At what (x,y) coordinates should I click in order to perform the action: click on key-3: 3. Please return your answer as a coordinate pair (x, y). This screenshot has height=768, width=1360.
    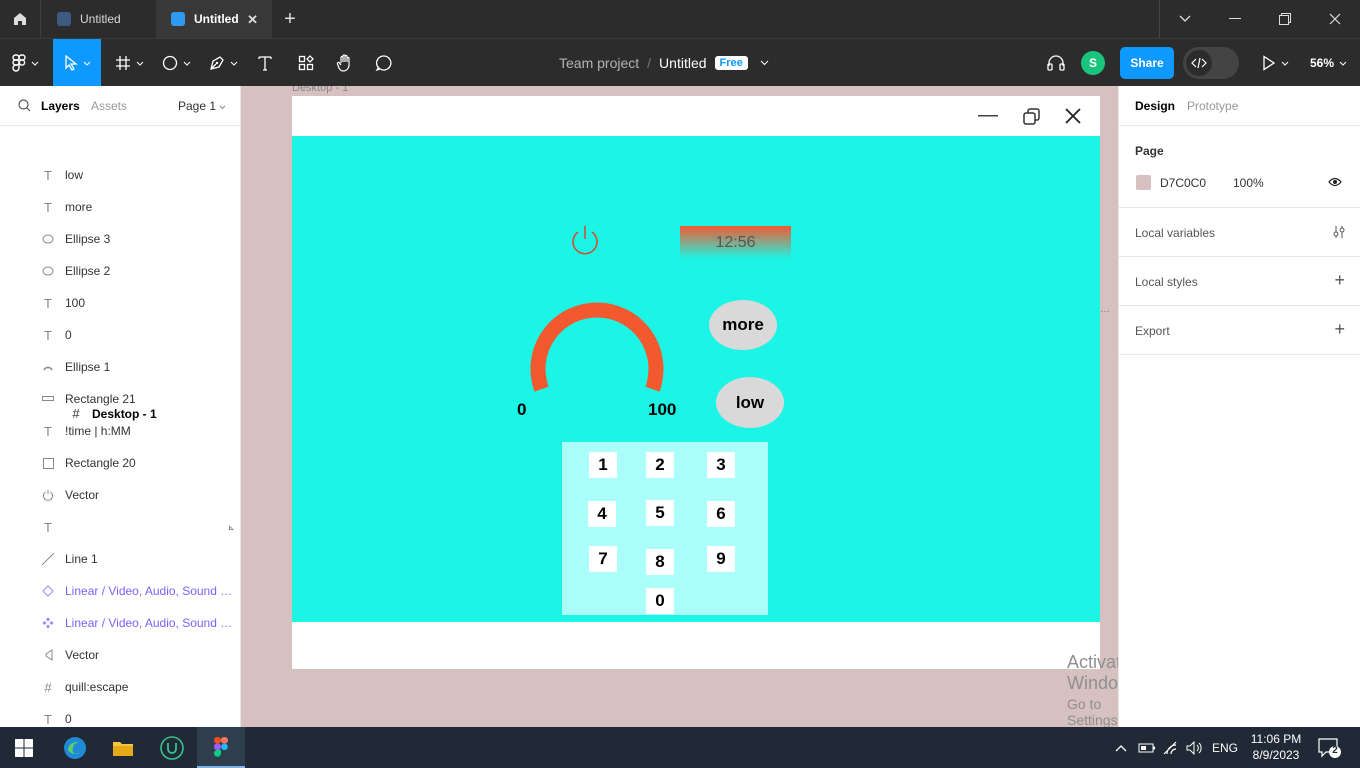
    Looking at the image, I should click on (721, 465).